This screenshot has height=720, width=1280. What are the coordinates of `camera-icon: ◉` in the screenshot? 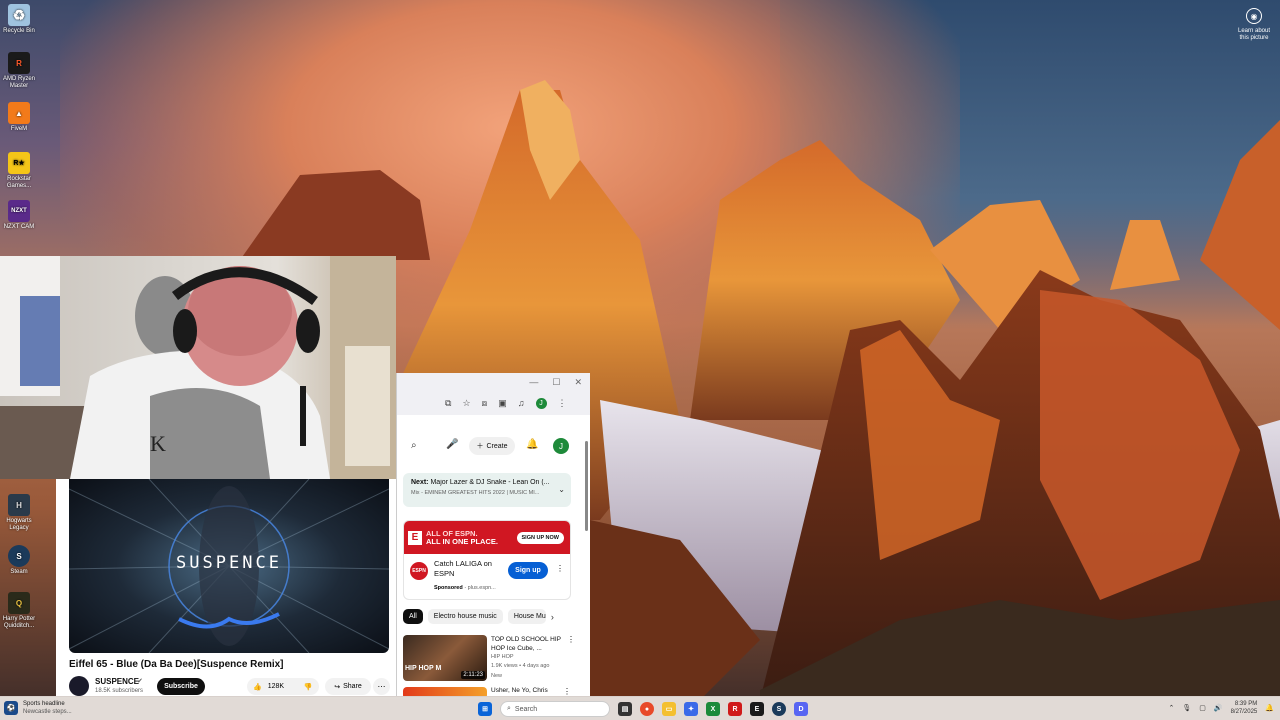 It's located at (1254, 16).